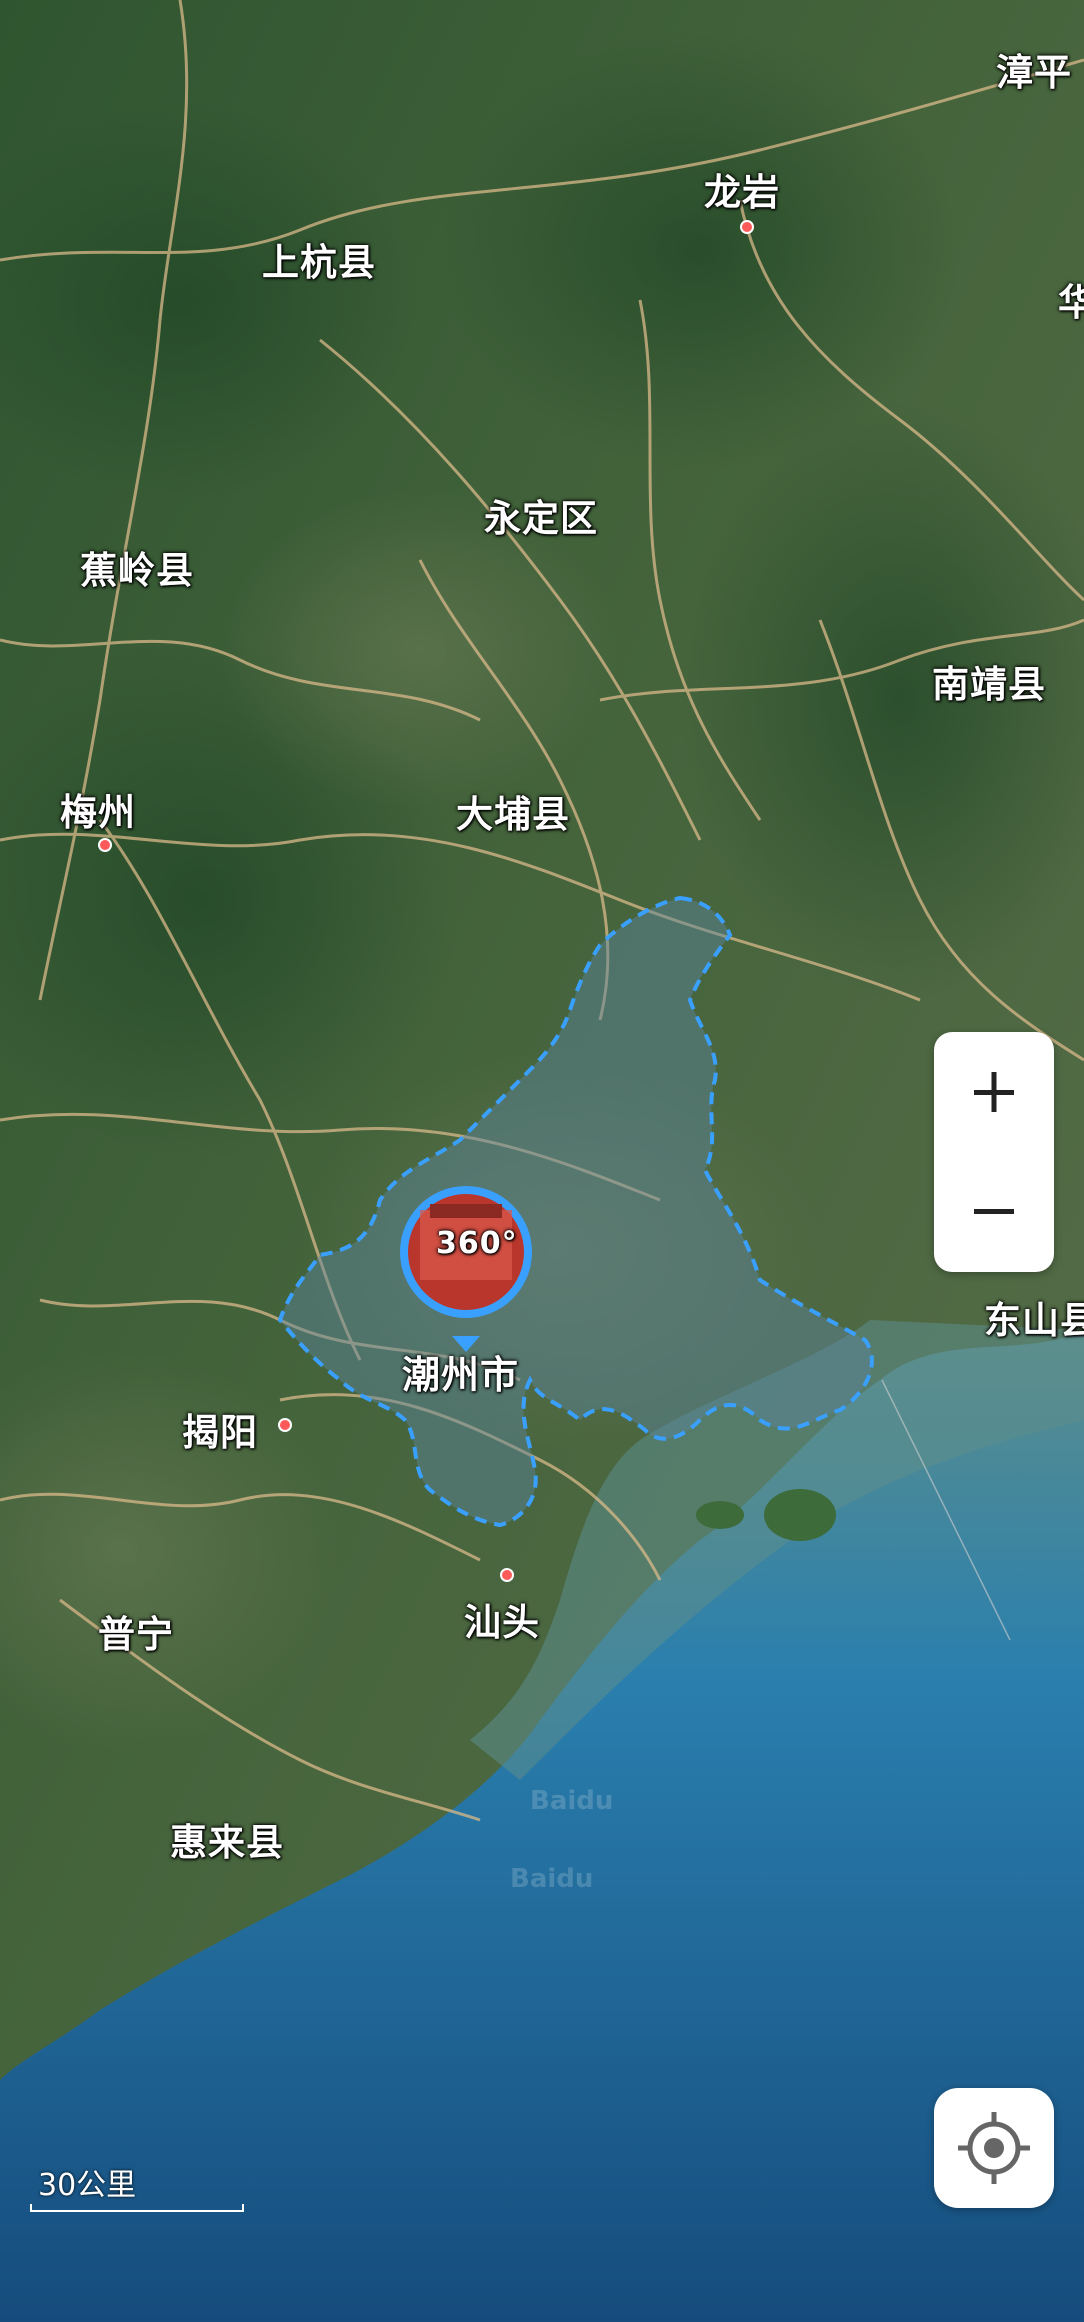  What do you see at coordinates (541, 518) in the screenshot?
I see `place-label-yongding: 永定区` at bounding box center [541, 518].